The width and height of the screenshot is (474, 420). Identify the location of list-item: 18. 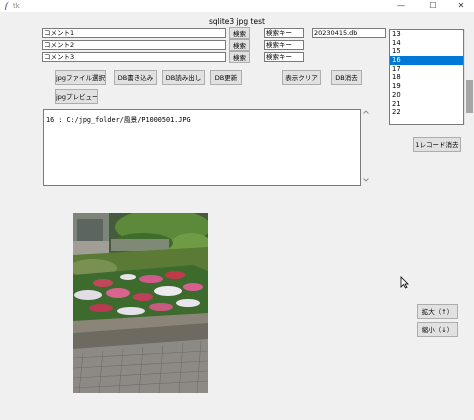
(426, 77).